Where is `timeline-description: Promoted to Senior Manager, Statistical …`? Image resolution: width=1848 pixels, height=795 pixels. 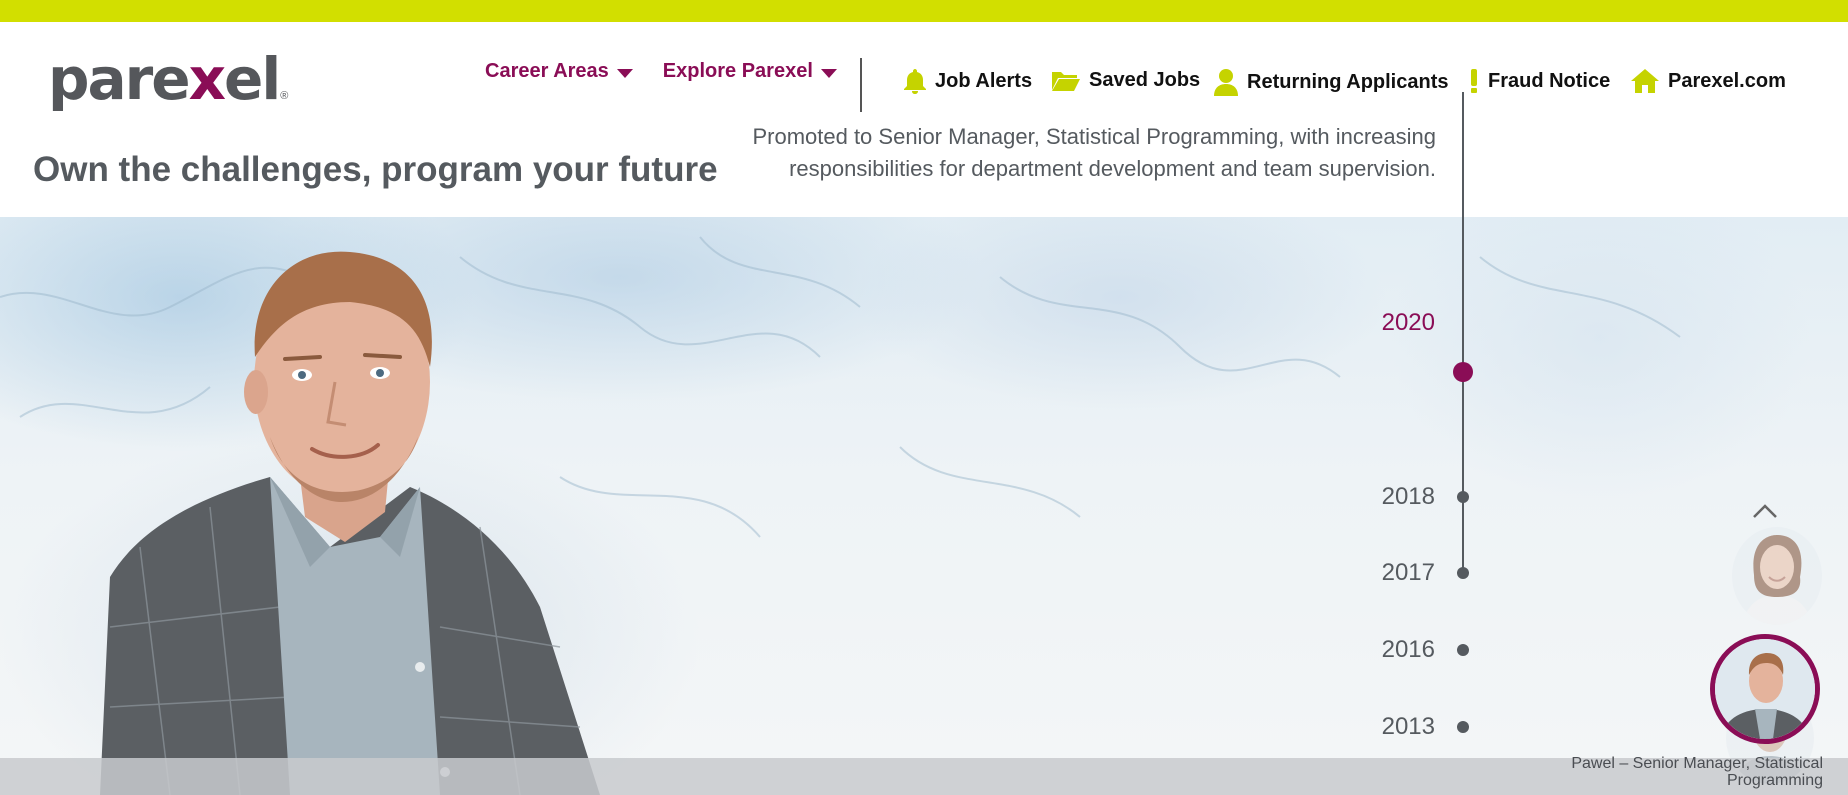 timeline-description: Promoted to Senior Manager, Statistical … is located at coordinates (1094, 152).